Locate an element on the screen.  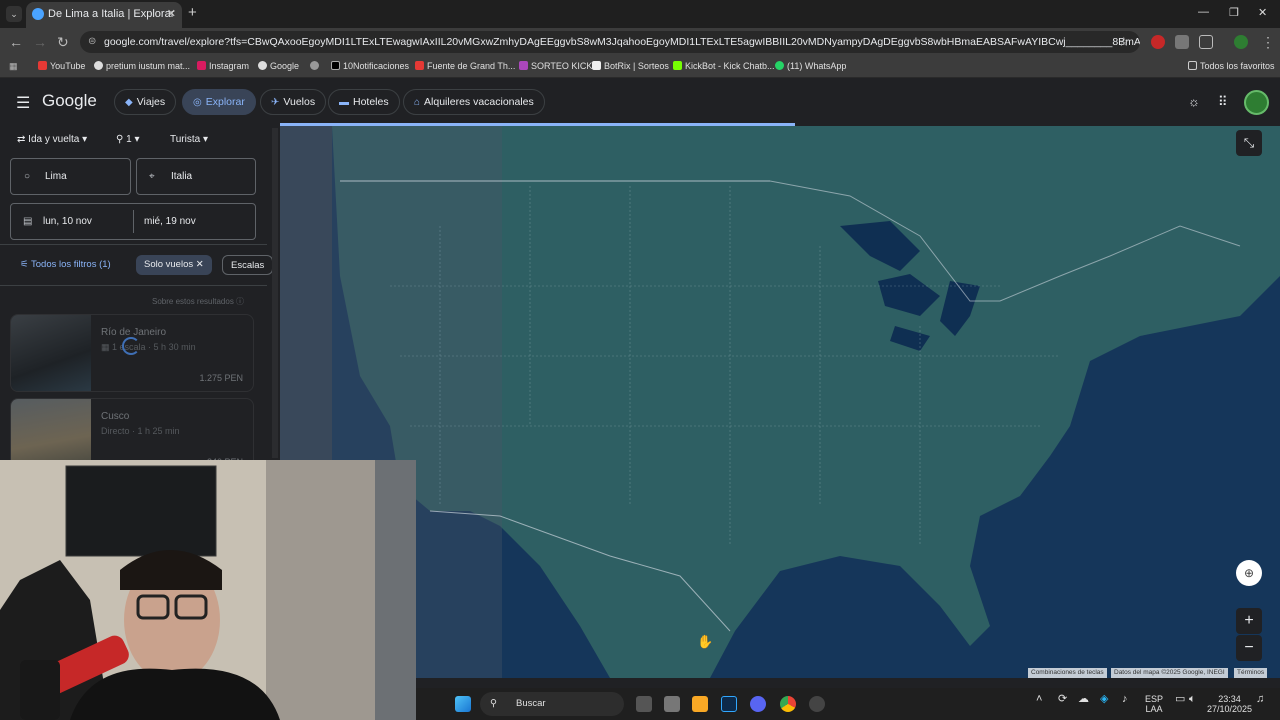
tab-vuelos: ✈ Vuelos is located at coordinates (293, 102).